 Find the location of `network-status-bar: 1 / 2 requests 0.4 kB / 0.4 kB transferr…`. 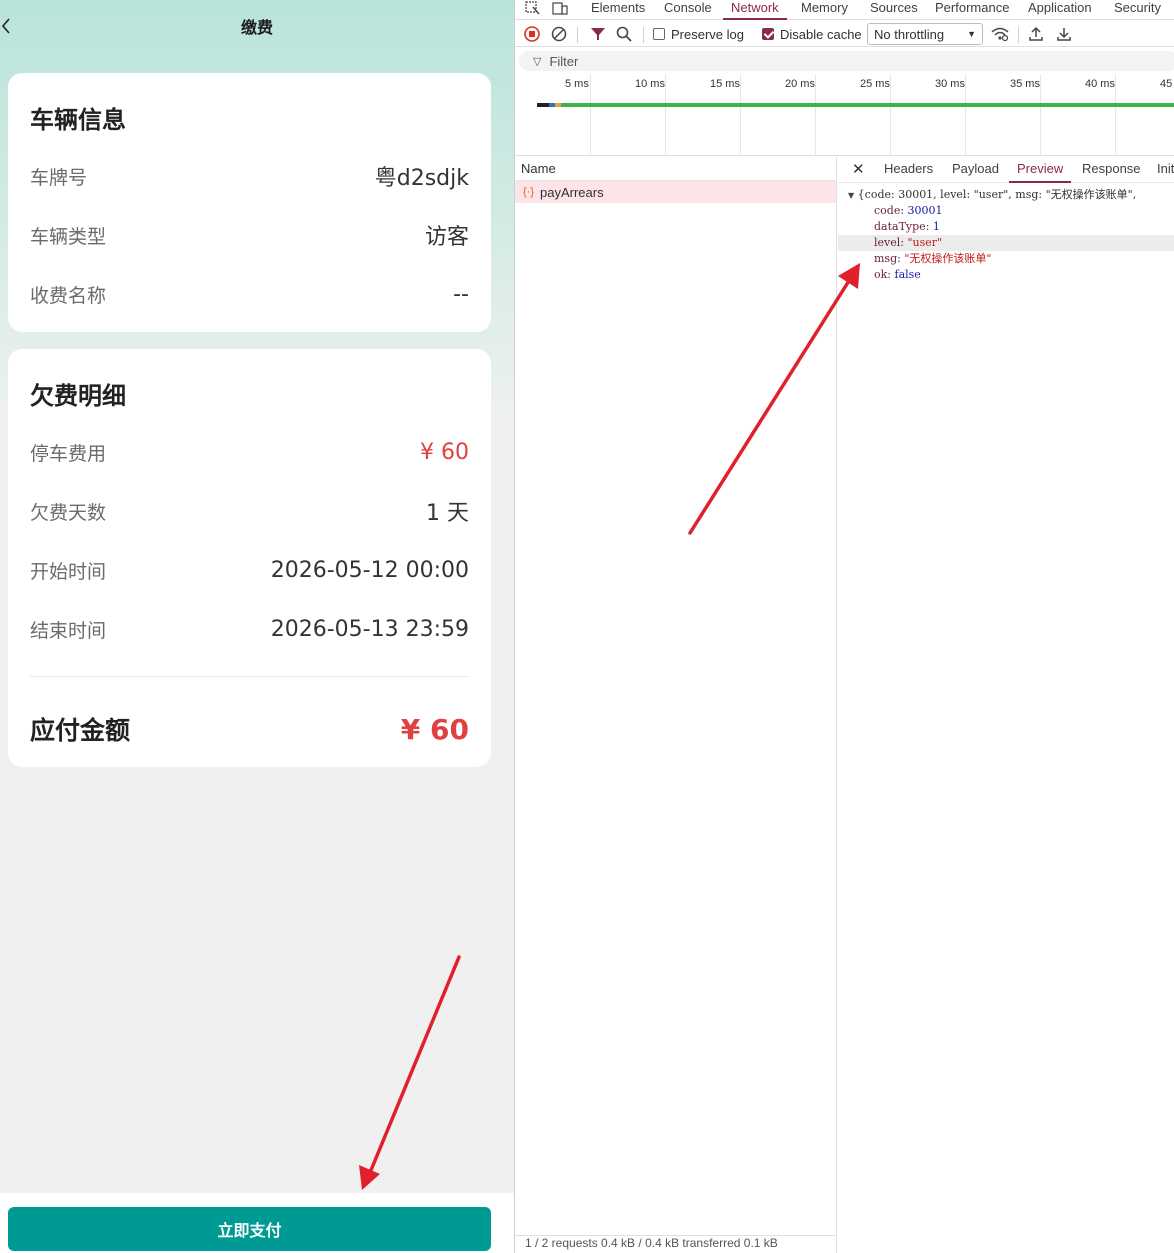

network-status-bar: 1 / 2 requests 0.4 kB / 0.4 kB transferr… is located at coordinates (676, 1244).